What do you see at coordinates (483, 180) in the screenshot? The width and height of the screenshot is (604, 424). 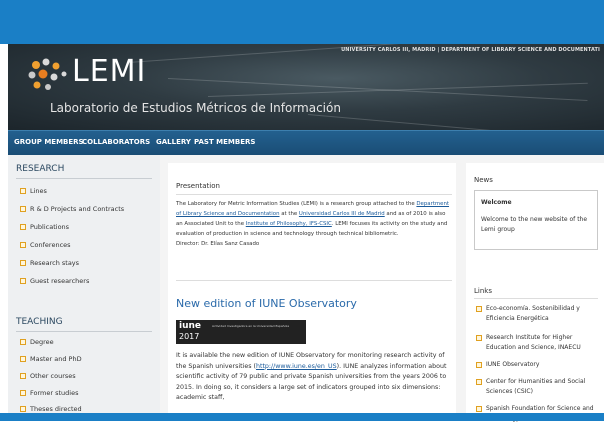 I see `news-title: News` at bounding box center [483, 180].